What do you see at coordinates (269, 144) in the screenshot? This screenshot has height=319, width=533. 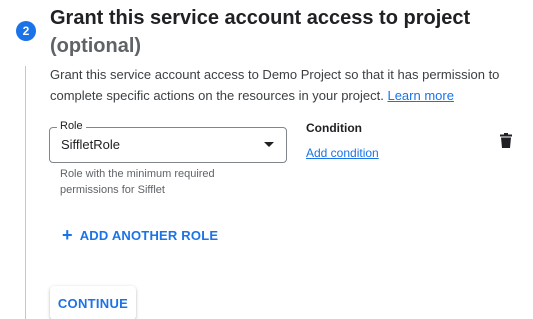 I see `dropdown-arrow-icon` at bounding box center [269, 144].